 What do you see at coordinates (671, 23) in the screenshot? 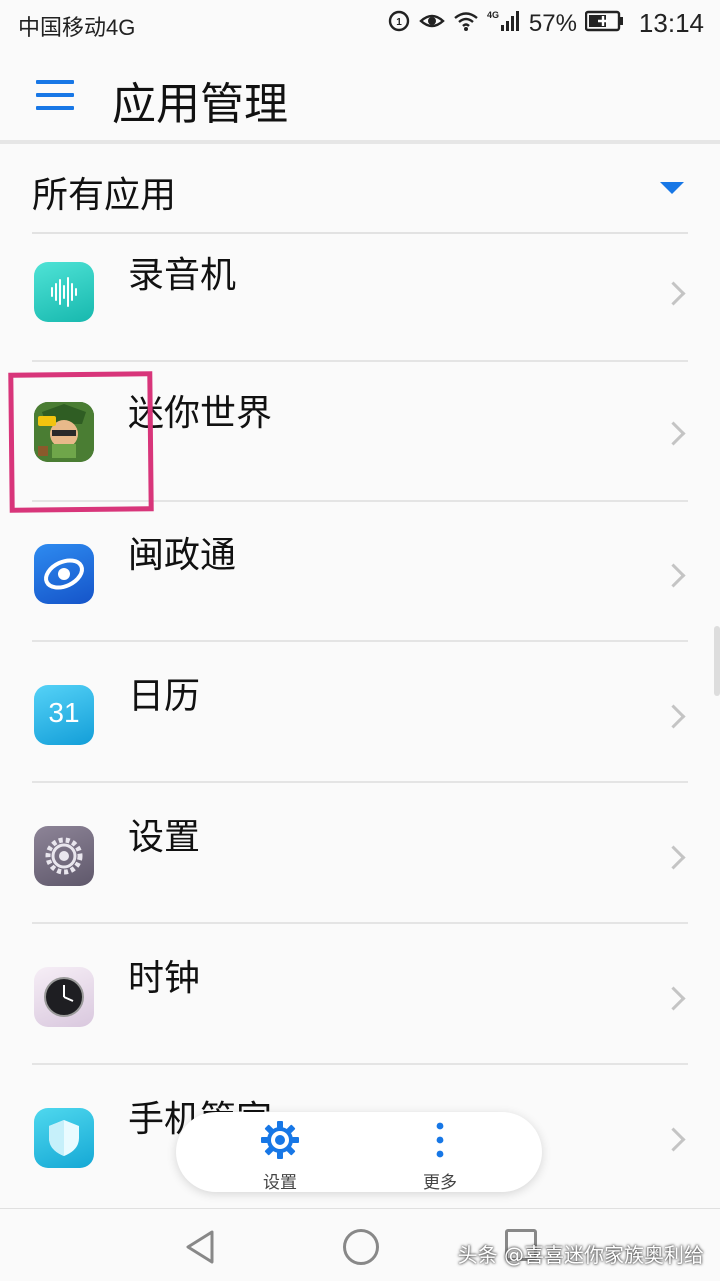
I see `clock-time: 13:14` at bounding box center [671, 23].